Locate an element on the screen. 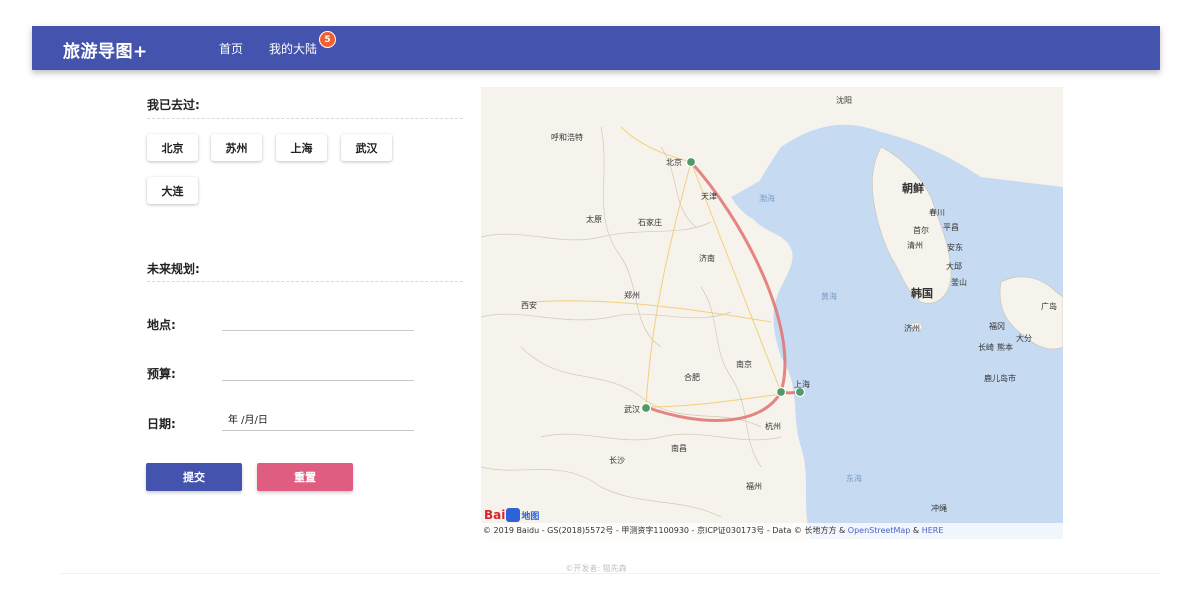 The image size is (1192, 592). map-label-changsha: 长沙 is located at coordinates (617, 460).